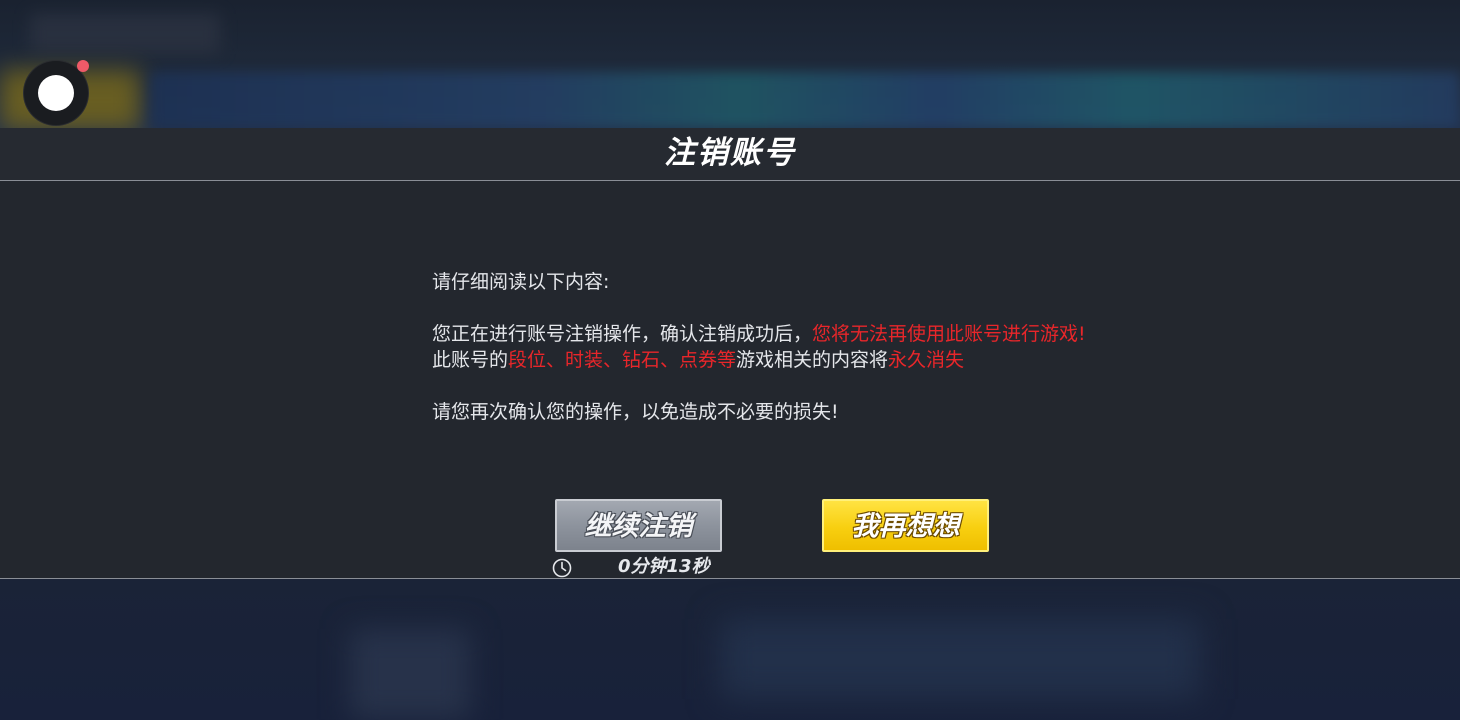  Describe the element at coordinates (638, 525) in the screenshot. I see `continue-deactivation-button: 继续注销` at that location.